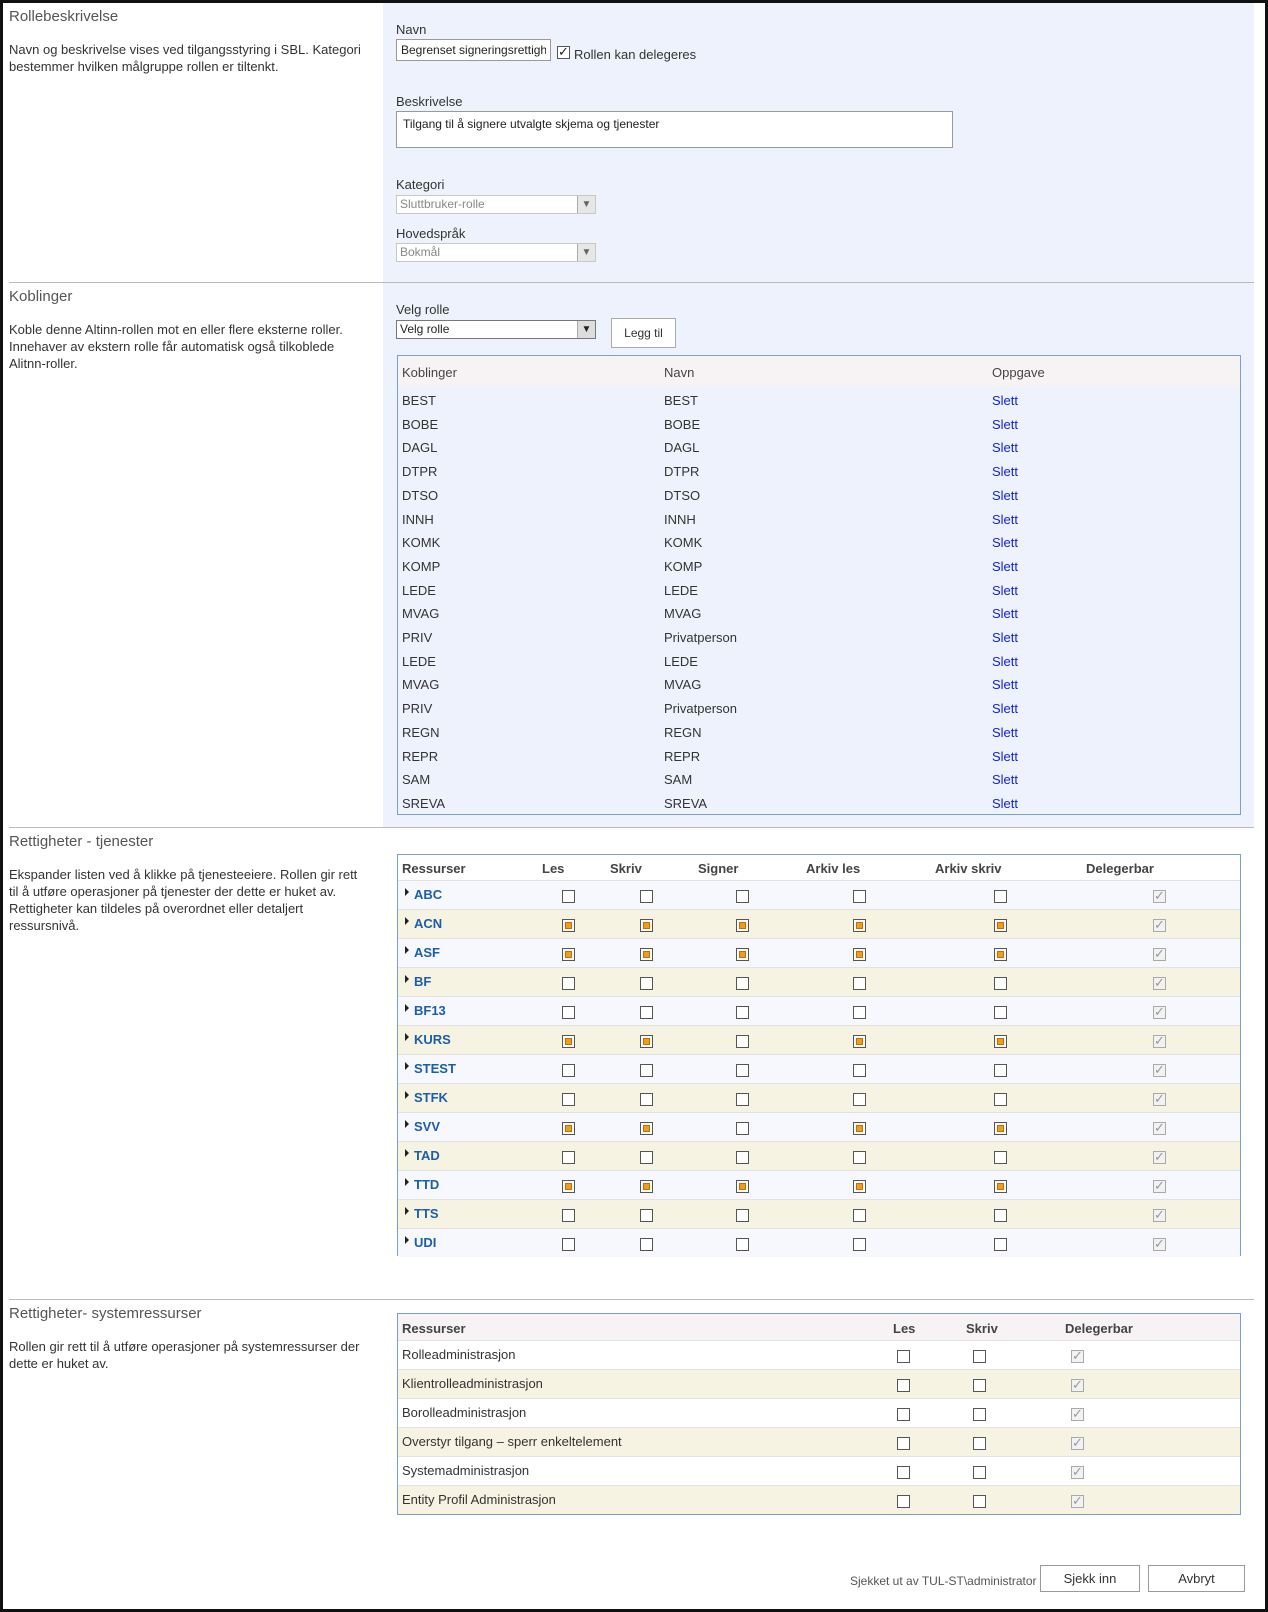  I want to click on hovedsprak-select: Bokmål ▼, so click(496, 252).